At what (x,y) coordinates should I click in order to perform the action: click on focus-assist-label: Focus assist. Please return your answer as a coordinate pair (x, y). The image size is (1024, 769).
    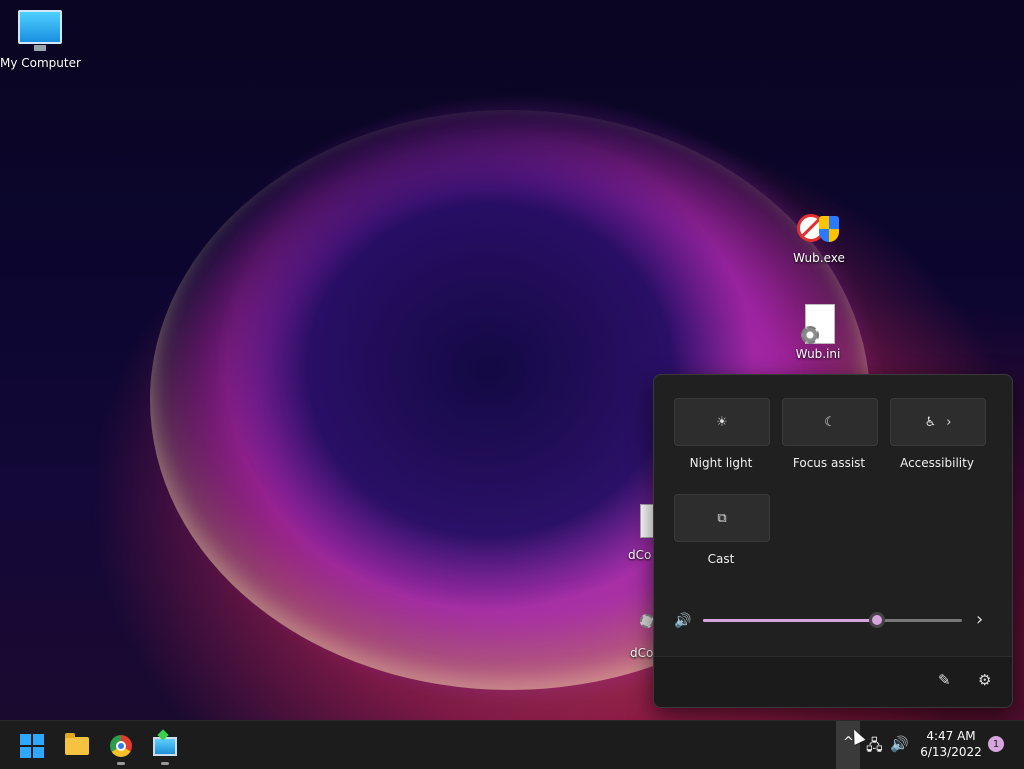
    Looking at the image, I should click on (829, 463).